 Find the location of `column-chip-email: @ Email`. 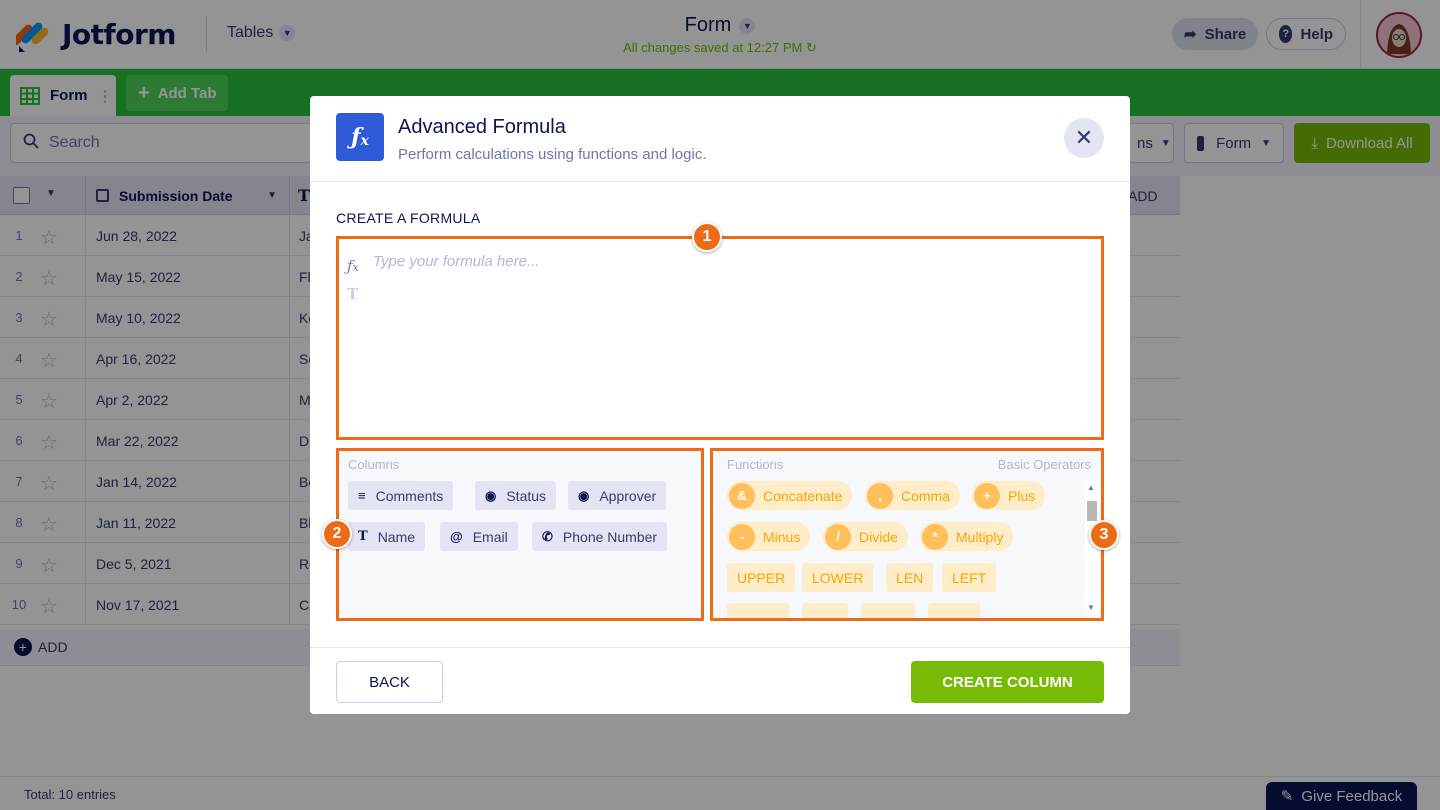

column-chip-email: @ Email is located at coordinates (479, 536).